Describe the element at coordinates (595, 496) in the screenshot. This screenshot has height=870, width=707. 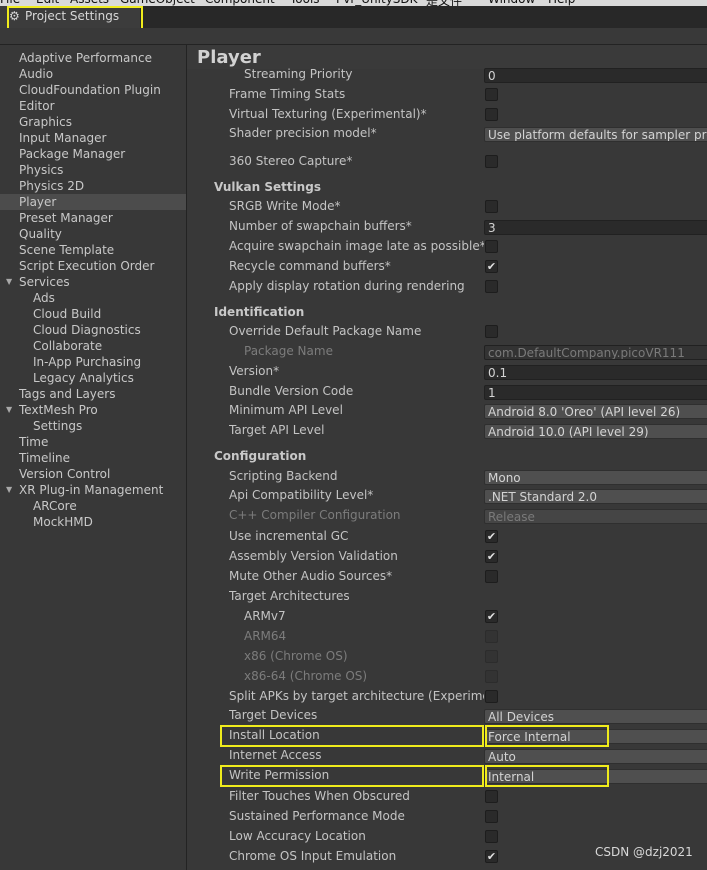
I see `dropdown-api-compatibility-level: .NET Standard 2.0` at that location.